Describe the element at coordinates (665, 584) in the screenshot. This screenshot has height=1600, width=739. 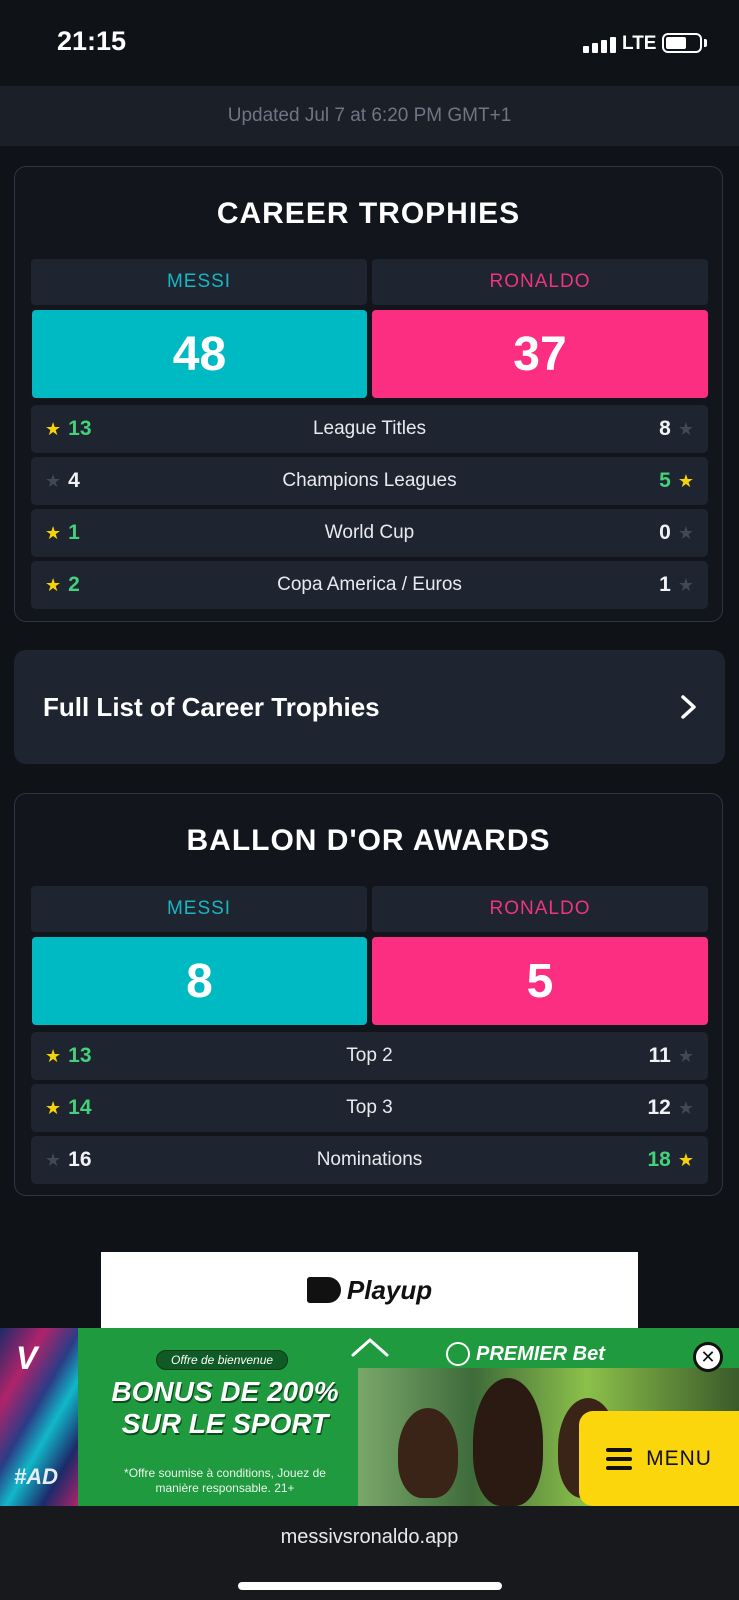
I see `ronaldo-value: 1` at that location.